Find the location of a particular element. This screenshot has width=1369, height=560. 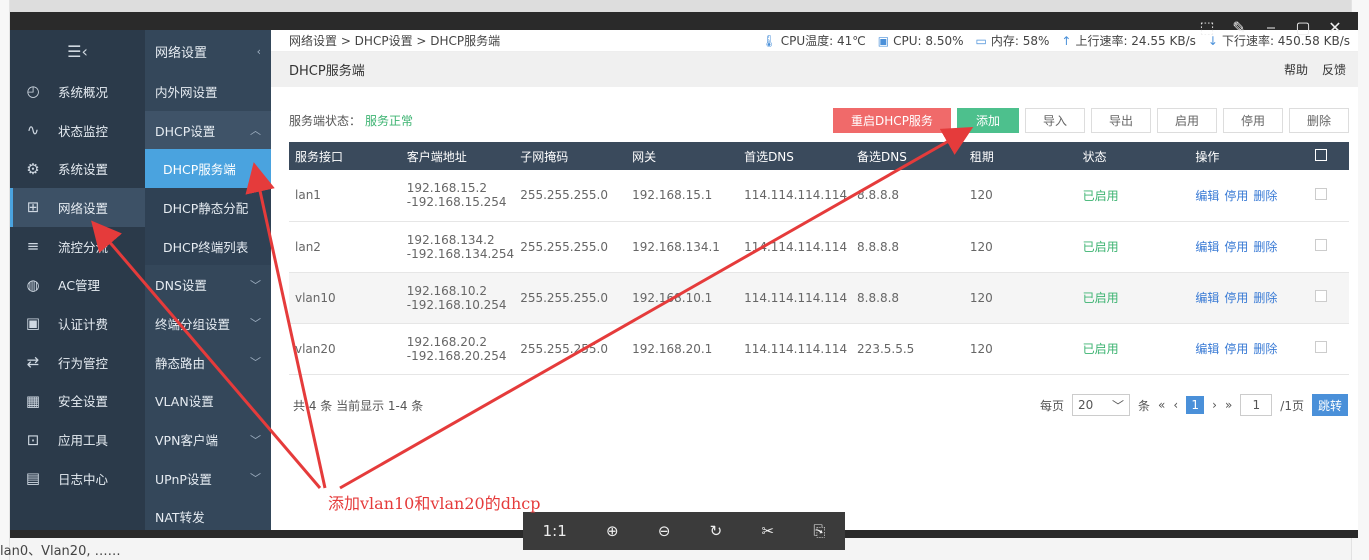

disable-button: 停用 is located at coordinates (1253, 120).